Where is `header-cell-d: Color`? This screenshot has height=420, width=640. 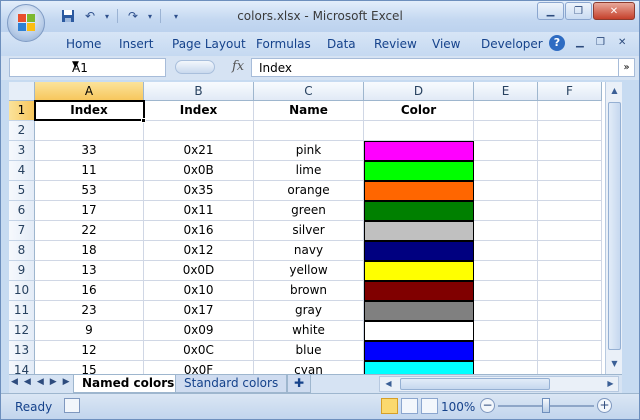
header-cell-d: Color is located at coordinates (419, 111).